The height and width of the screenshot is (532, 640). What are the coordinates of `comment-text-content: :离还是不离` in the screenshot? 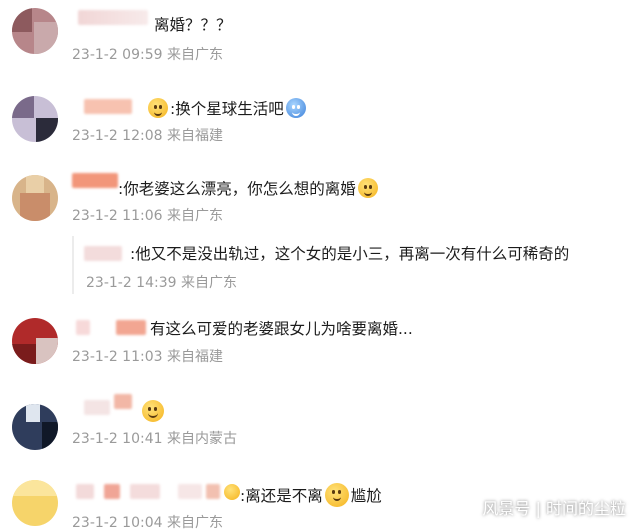 It's located at (281, 496).